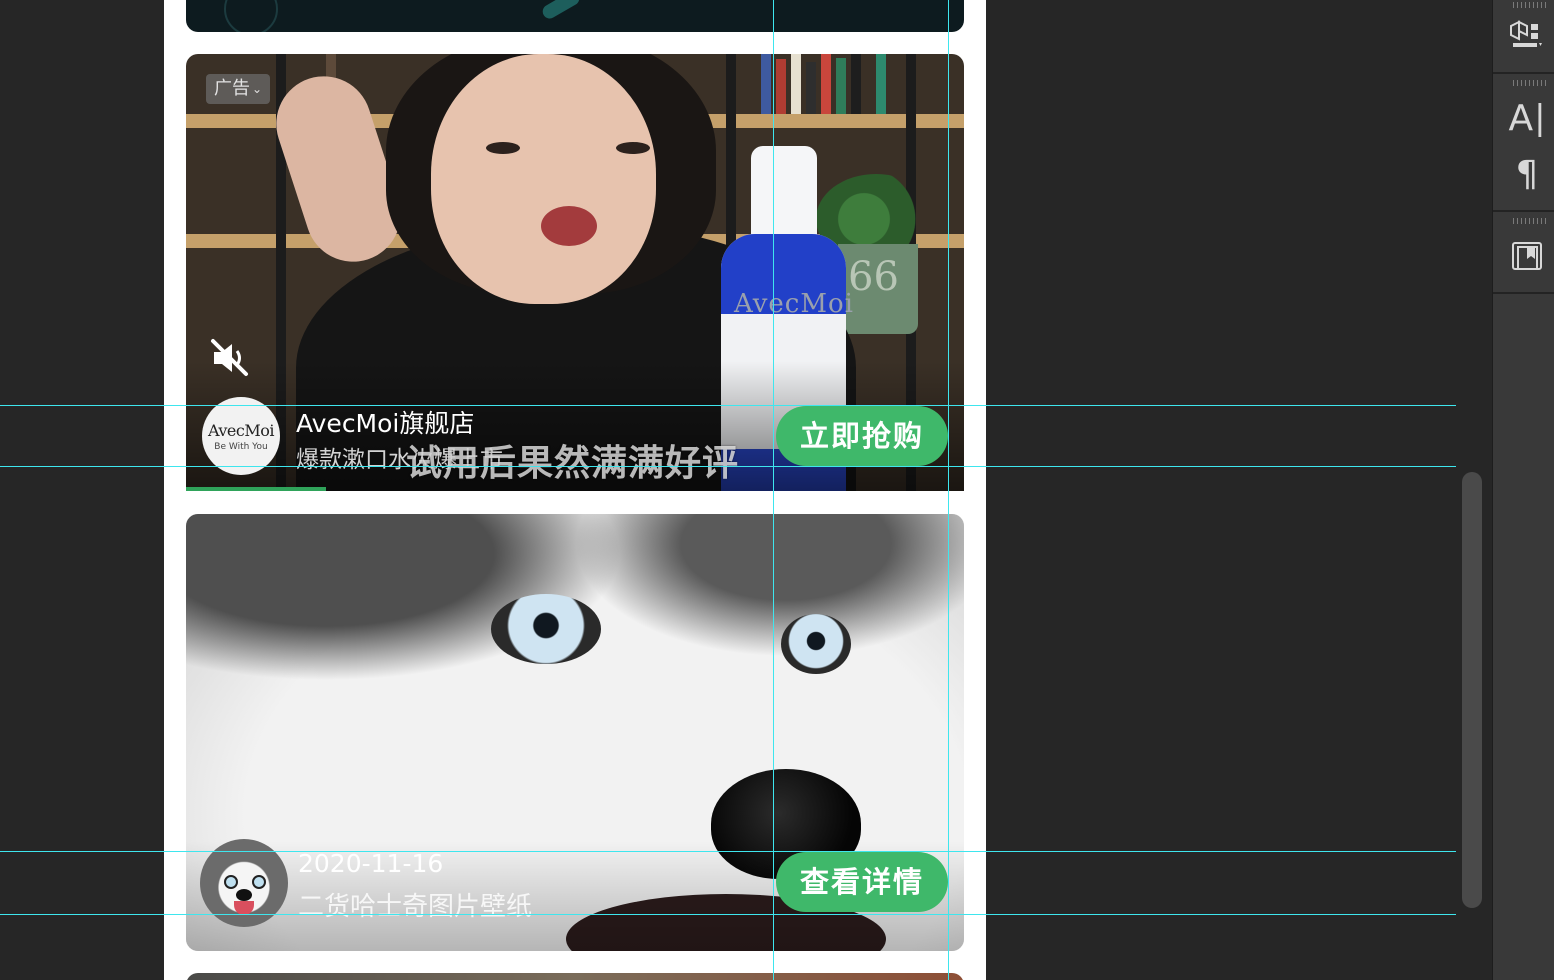  Describe the element at coordinates (569, 226) in the screenshot. I see `person-mouth` at that location.